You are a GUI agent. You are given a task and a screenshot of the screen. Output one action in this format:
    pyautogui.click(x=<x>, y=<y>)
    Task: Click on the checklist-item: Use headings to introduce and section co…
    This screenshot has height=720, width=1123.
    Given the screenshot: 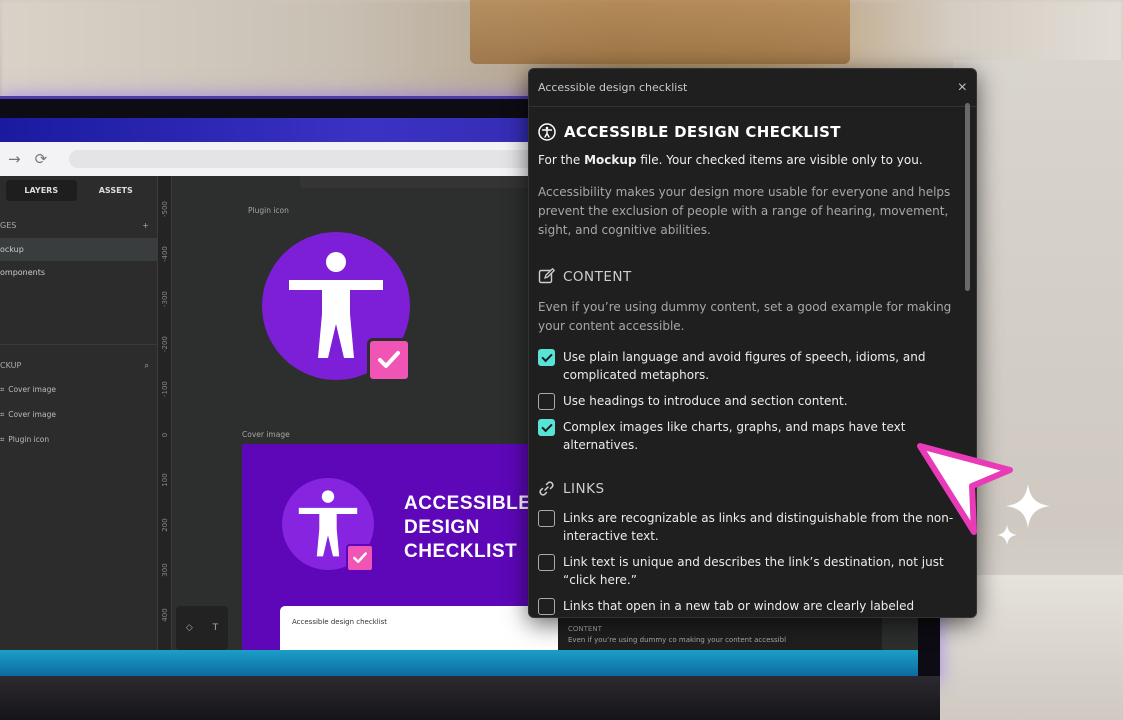 What is the action you would take?
    pyautogui.click(x=752, y=401)
    